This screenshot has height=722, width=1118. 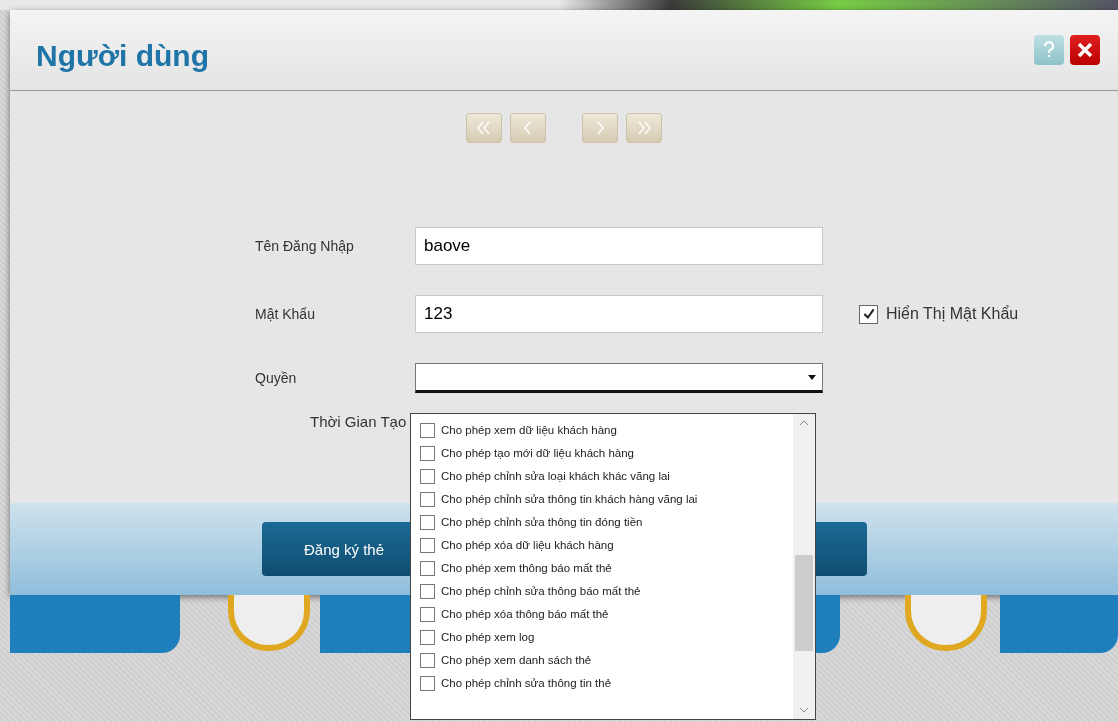 I want to click on permission-option: Cho phép xem thông báo mất thẻ, so click(x=606, y=568).